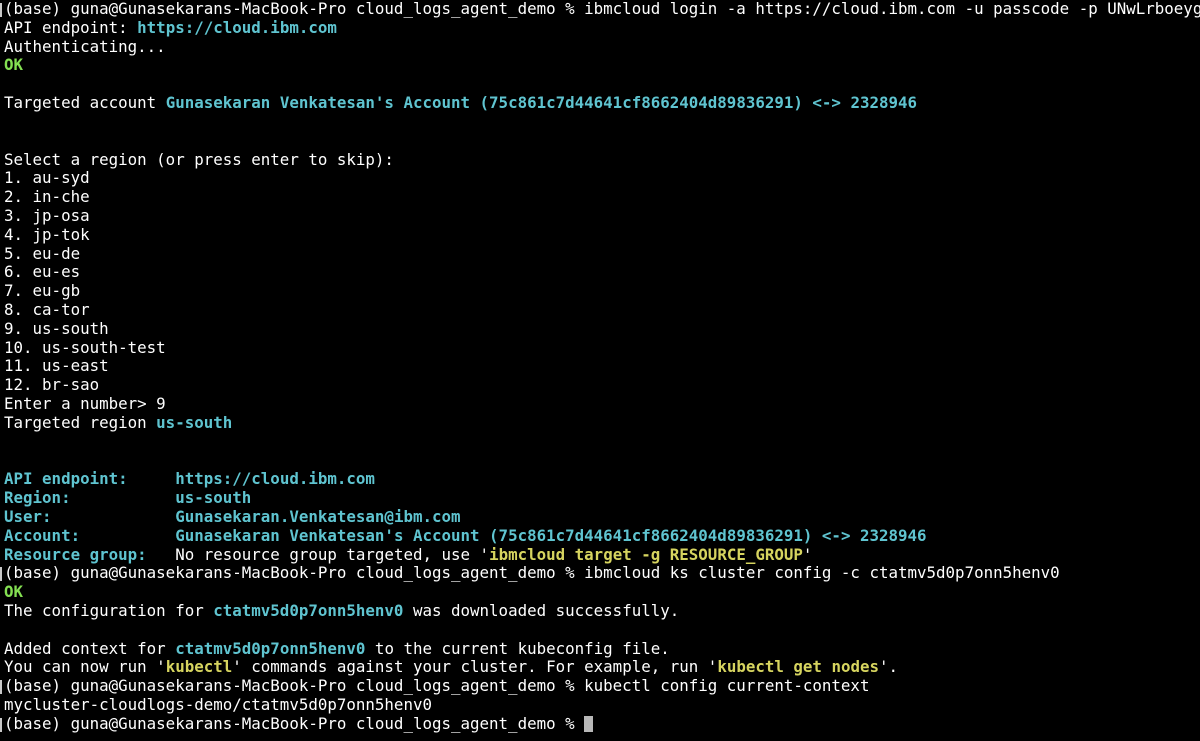  Describe the element at coordinates (602, 310) in the screenshot. I see `output-line: 8. ca-tor` at that location.